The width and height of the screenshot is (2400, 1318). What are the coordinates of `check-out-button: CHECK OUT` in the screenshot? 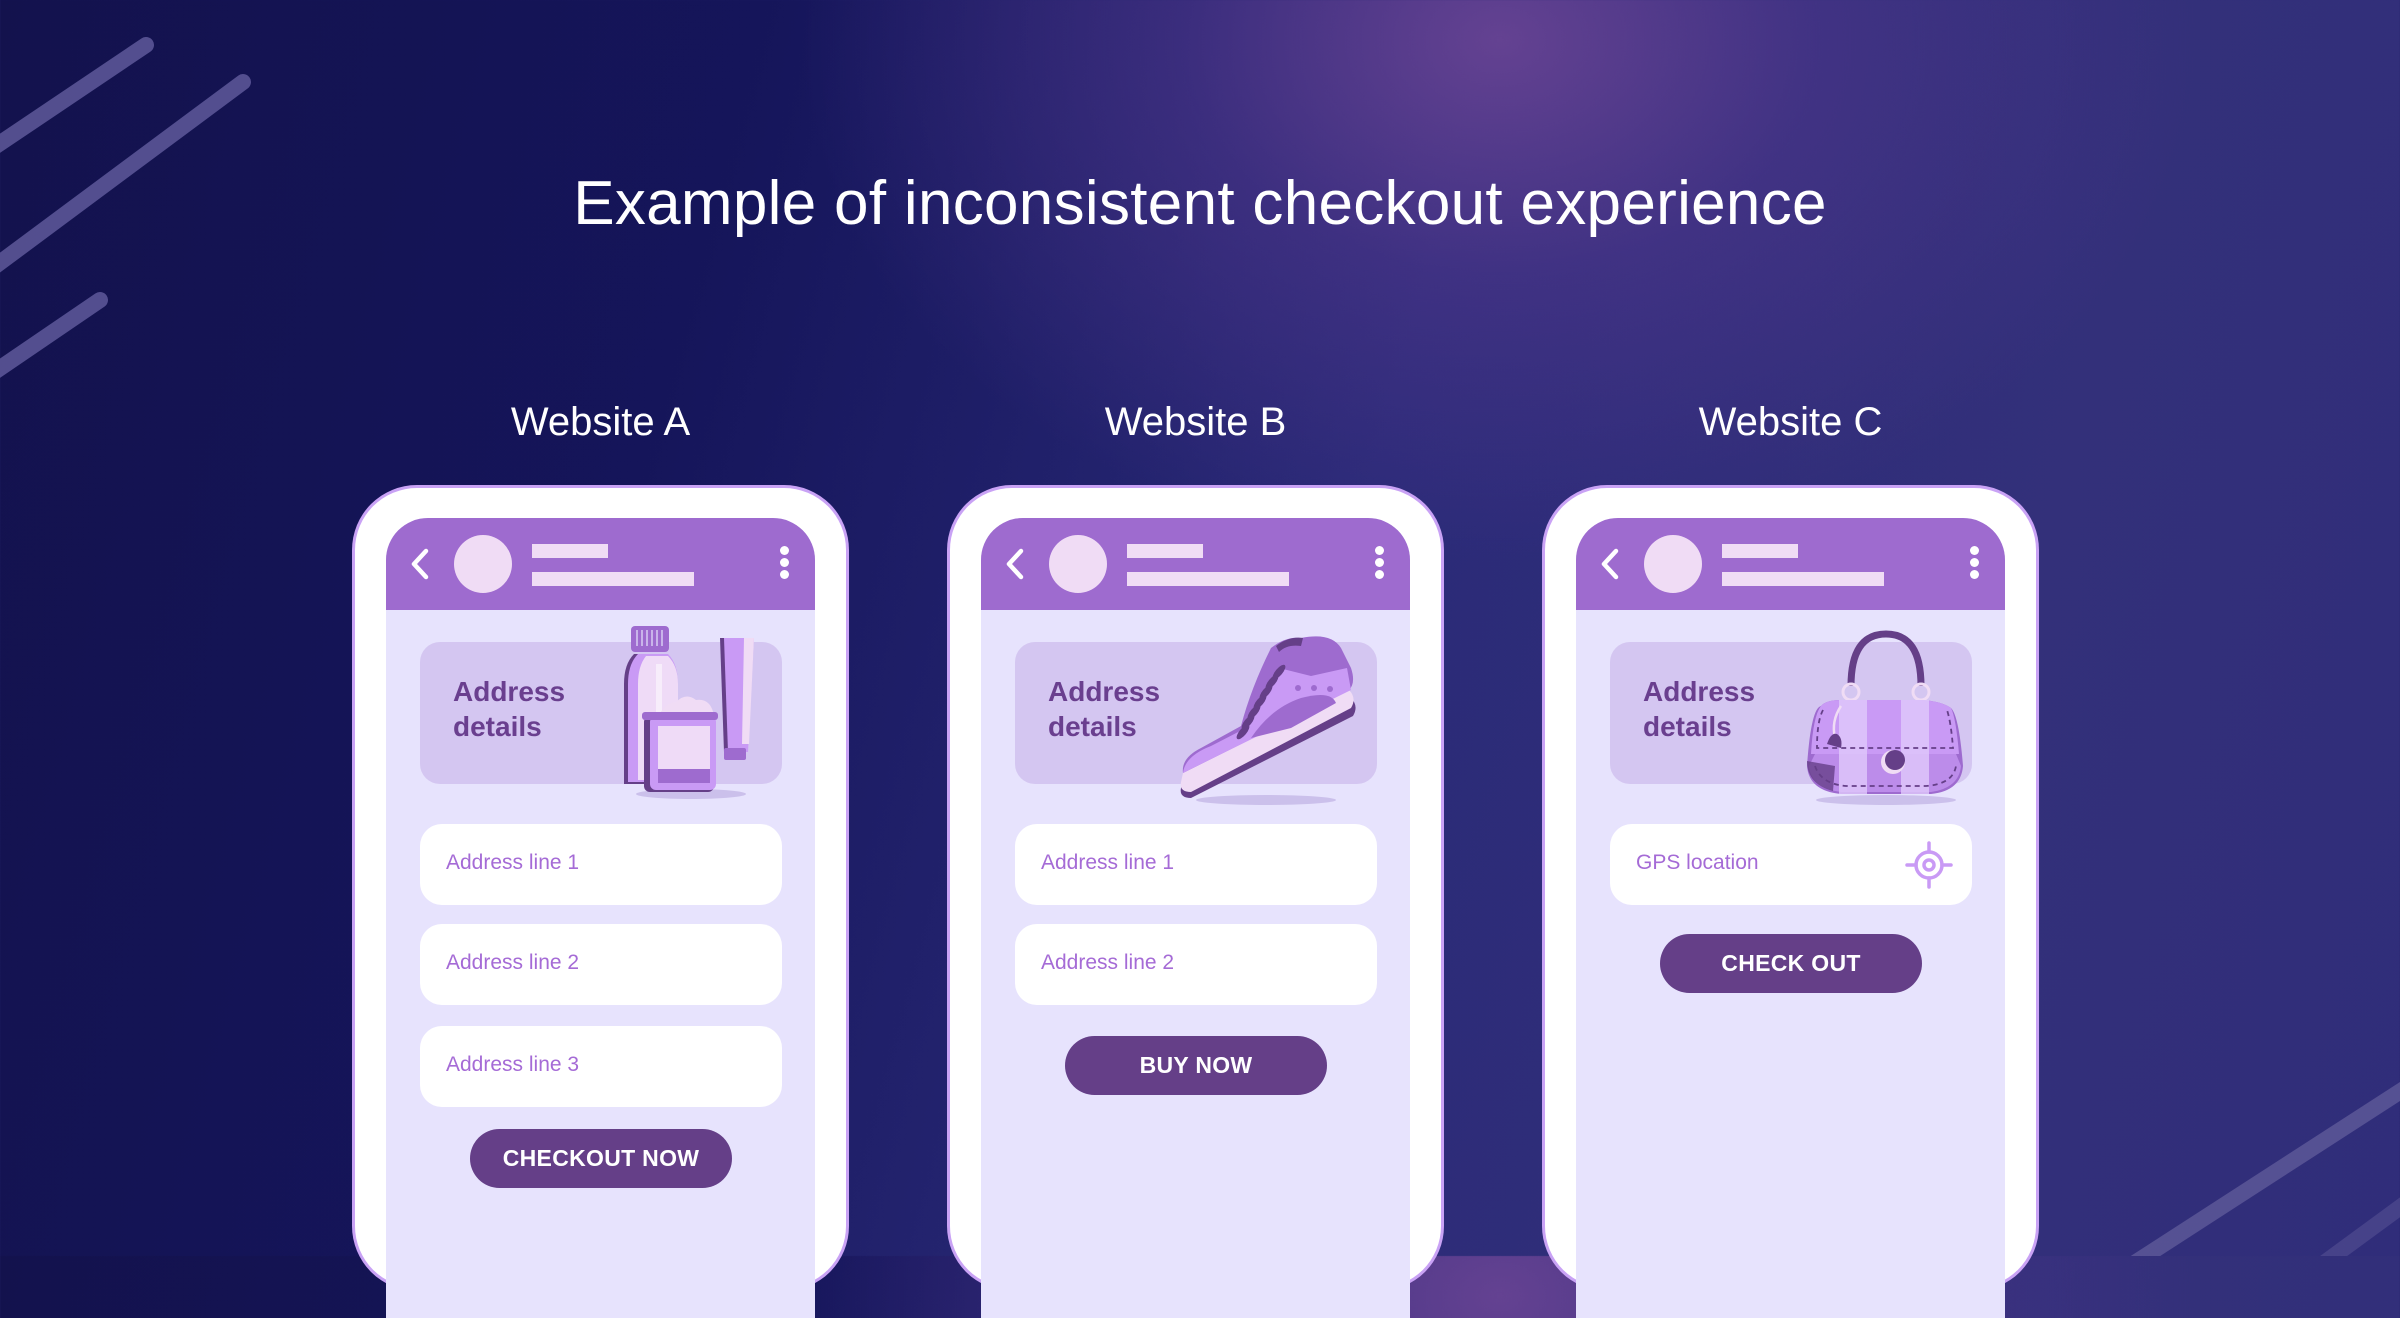 It's located at (1791, 963).